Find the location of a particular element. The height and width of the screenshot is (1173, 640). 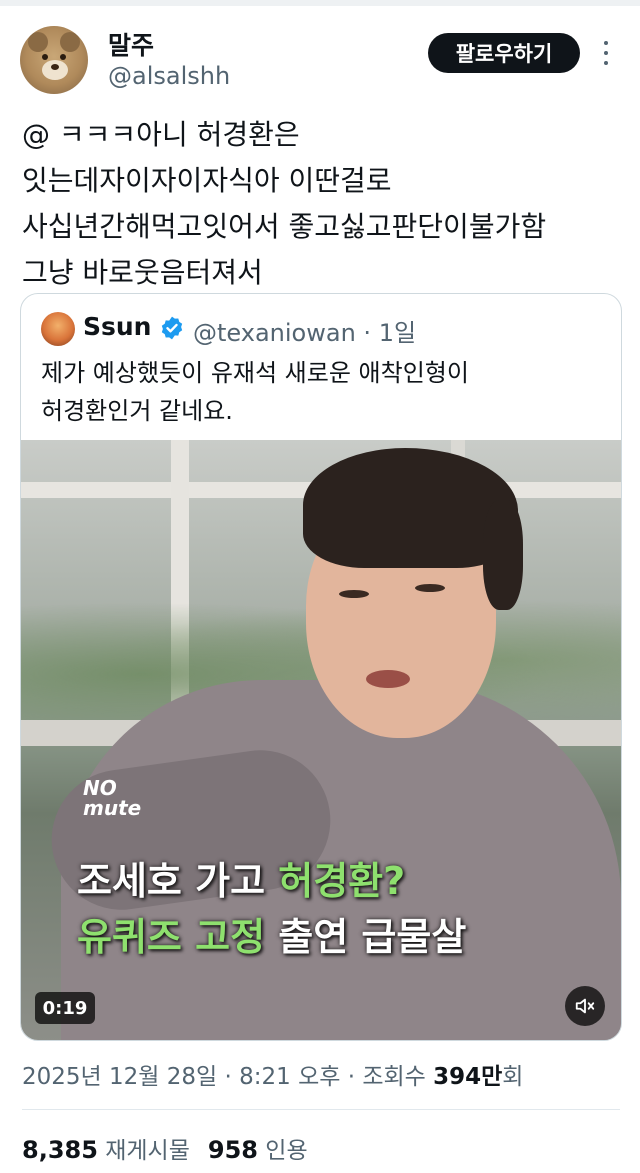

reposts-count: 8,385 is located at coordinates (60, 1150).